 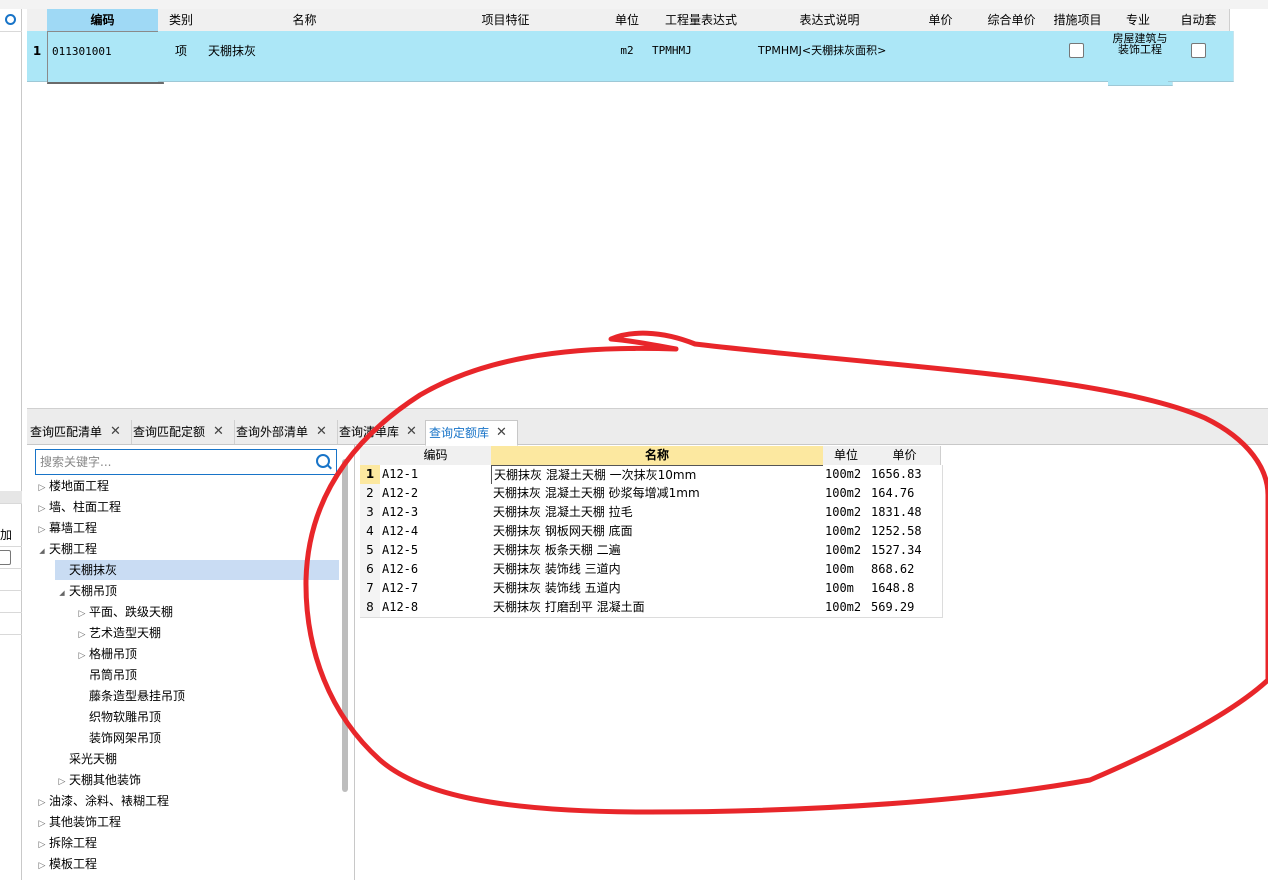 I want to click on cell-name: 天棚抹灰 装饰线 三道内, so click(x=658, y=570).